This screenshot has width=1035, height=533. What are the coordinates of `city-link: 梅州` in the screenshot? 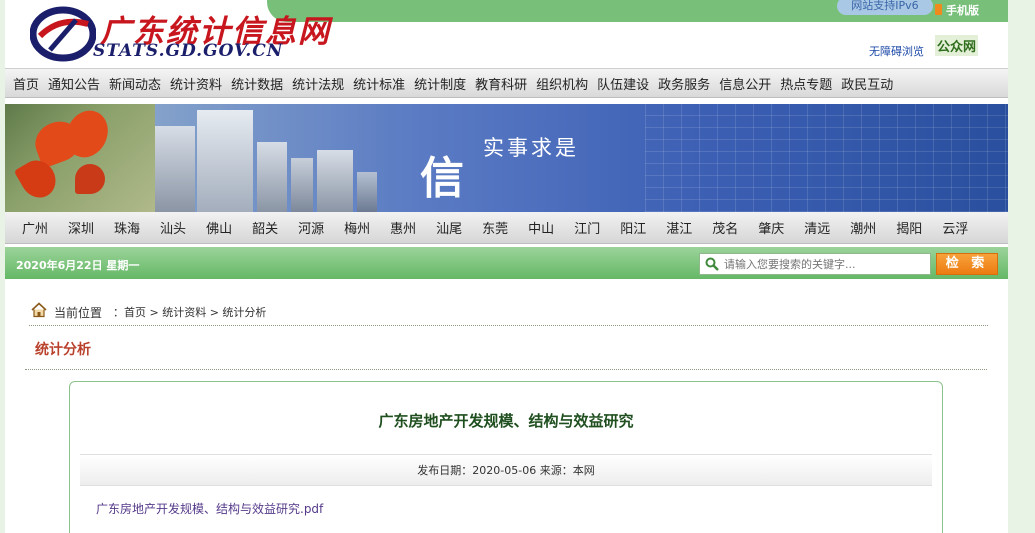 It's located at (357, 227).